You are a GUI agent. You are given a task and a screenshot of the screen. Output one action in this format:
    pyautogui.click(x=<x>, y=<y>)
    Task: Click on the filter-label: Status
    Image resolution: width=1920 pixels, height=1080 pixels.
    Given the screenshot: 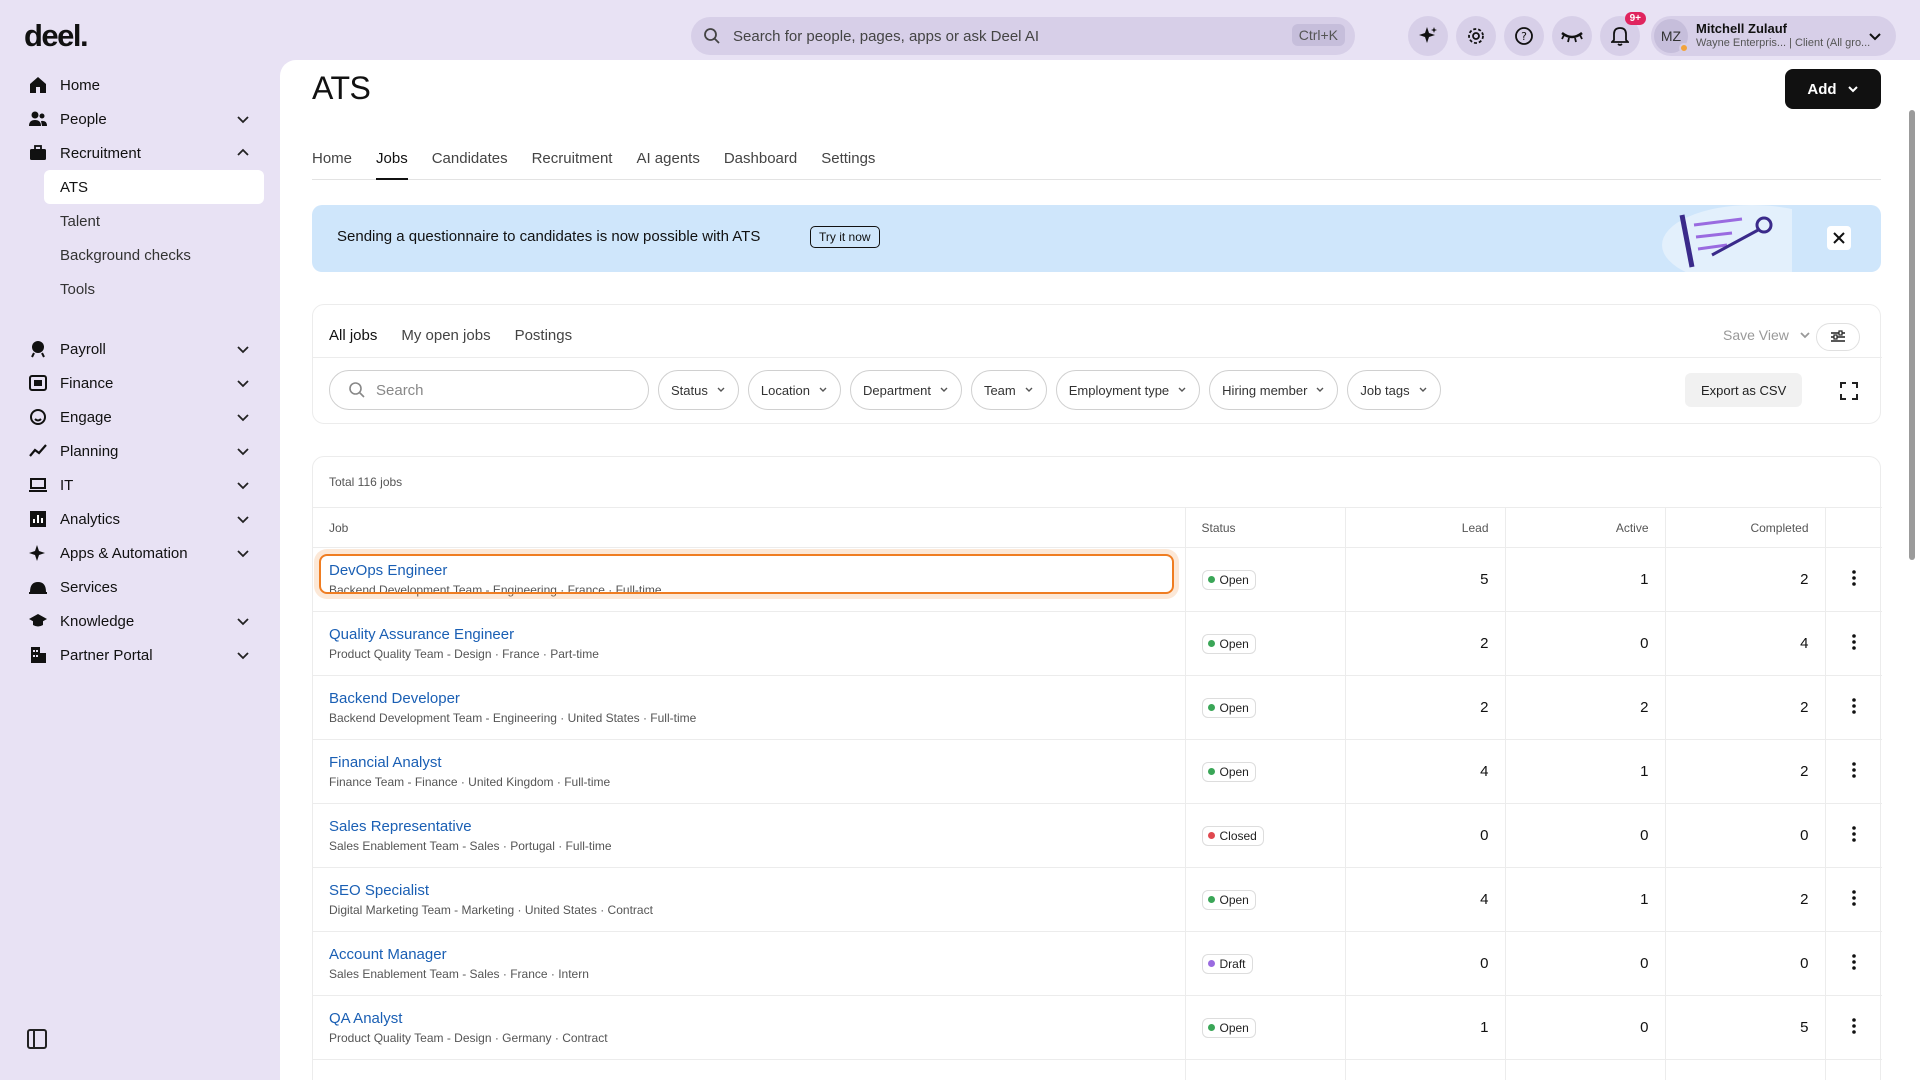 What is the action you would take?
    pyautogui.click(x=689, y=390)
    